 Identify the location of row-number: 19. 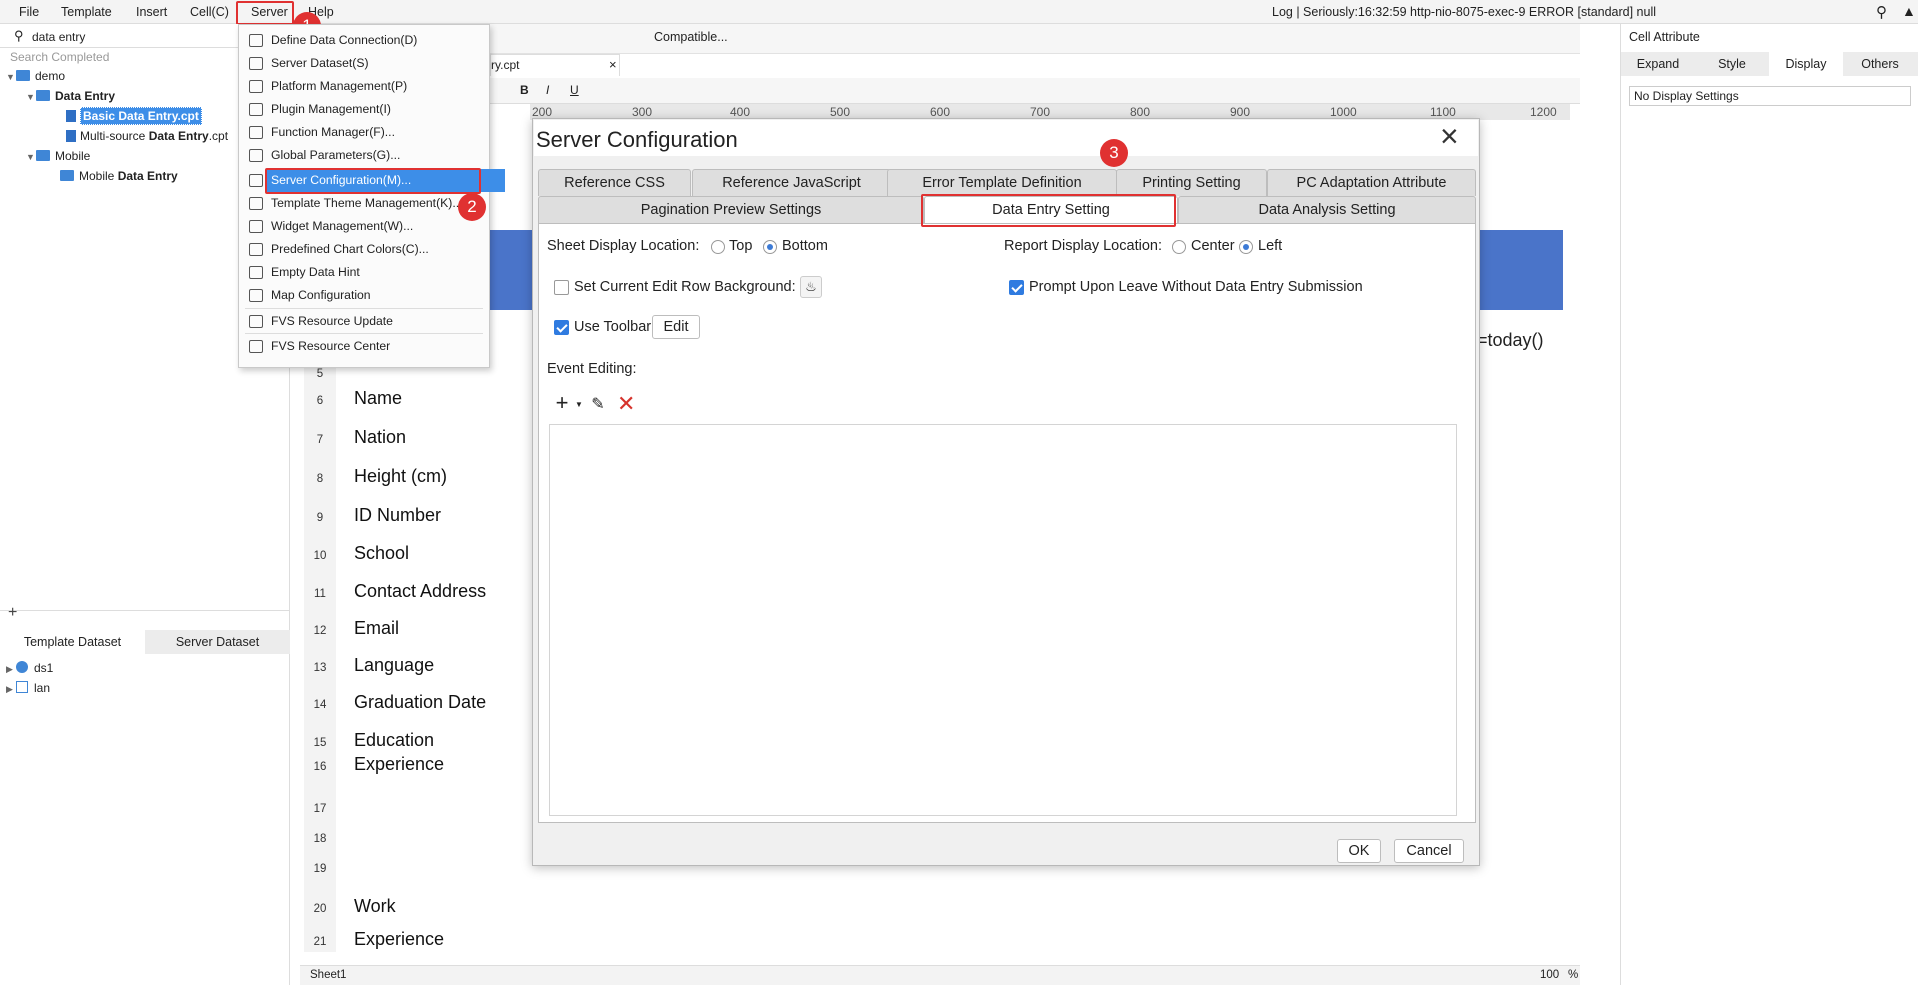
(320, 869).